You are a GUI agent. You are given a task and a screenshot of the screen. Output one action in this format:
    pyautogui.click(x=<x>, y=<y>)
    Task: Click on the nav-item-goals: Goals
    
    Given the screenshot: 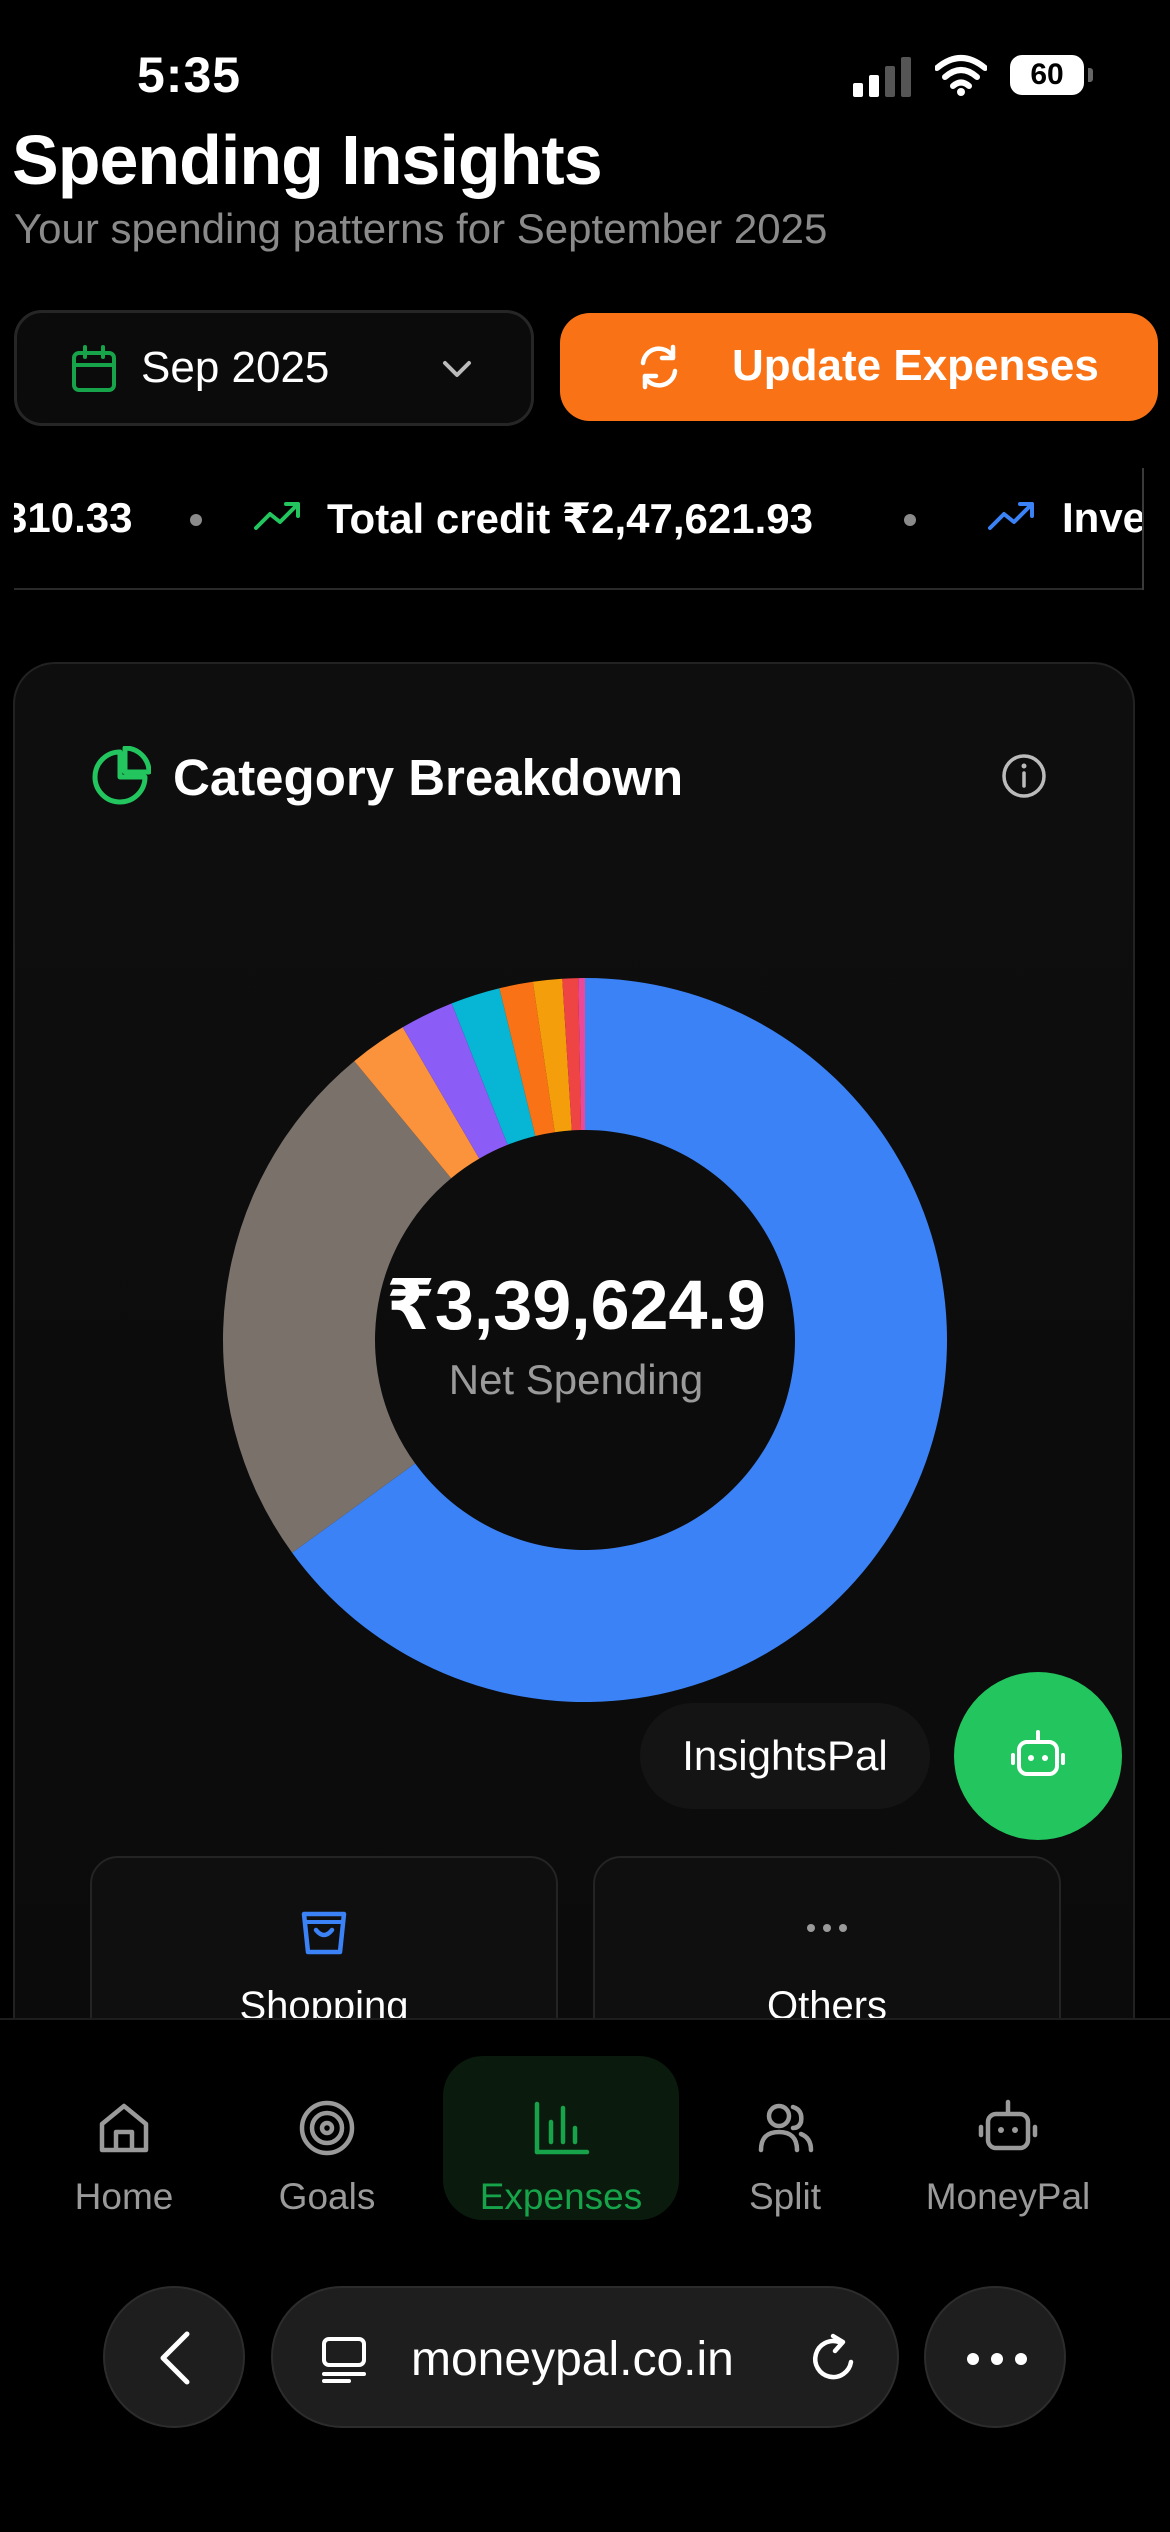 What is the action you would take?
    pyautogui.click(x=327, y=2138)
    